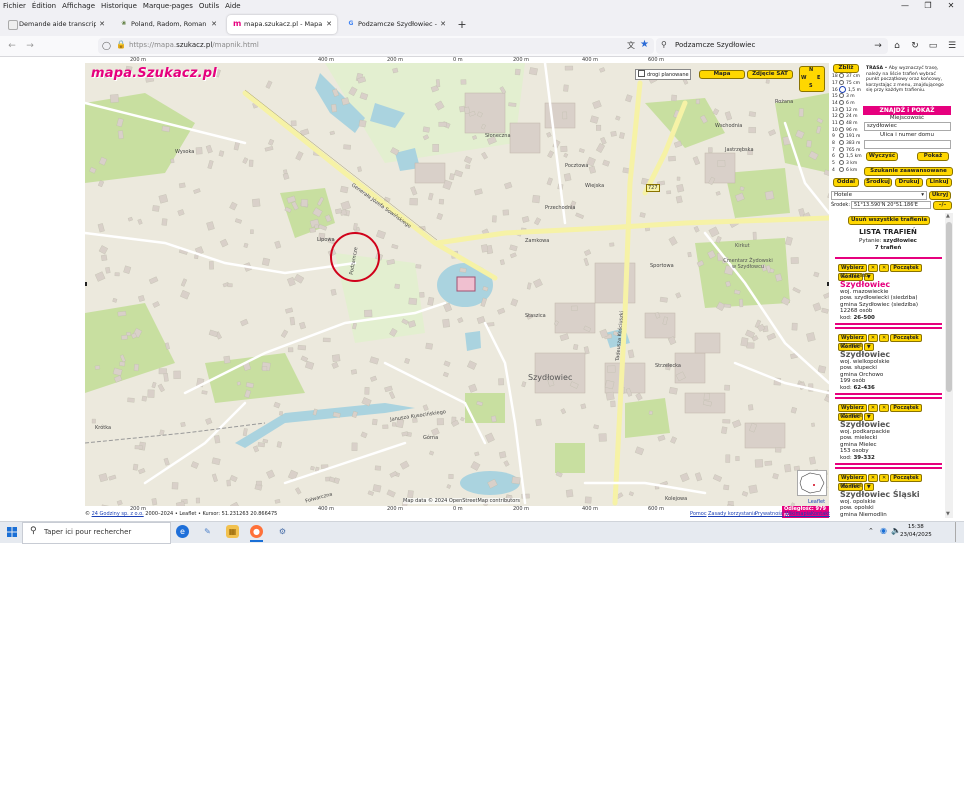 The image size is (964, 800). I want to click on remove-all-button: Usuń wszystkie trafienia, so click(889, 220).